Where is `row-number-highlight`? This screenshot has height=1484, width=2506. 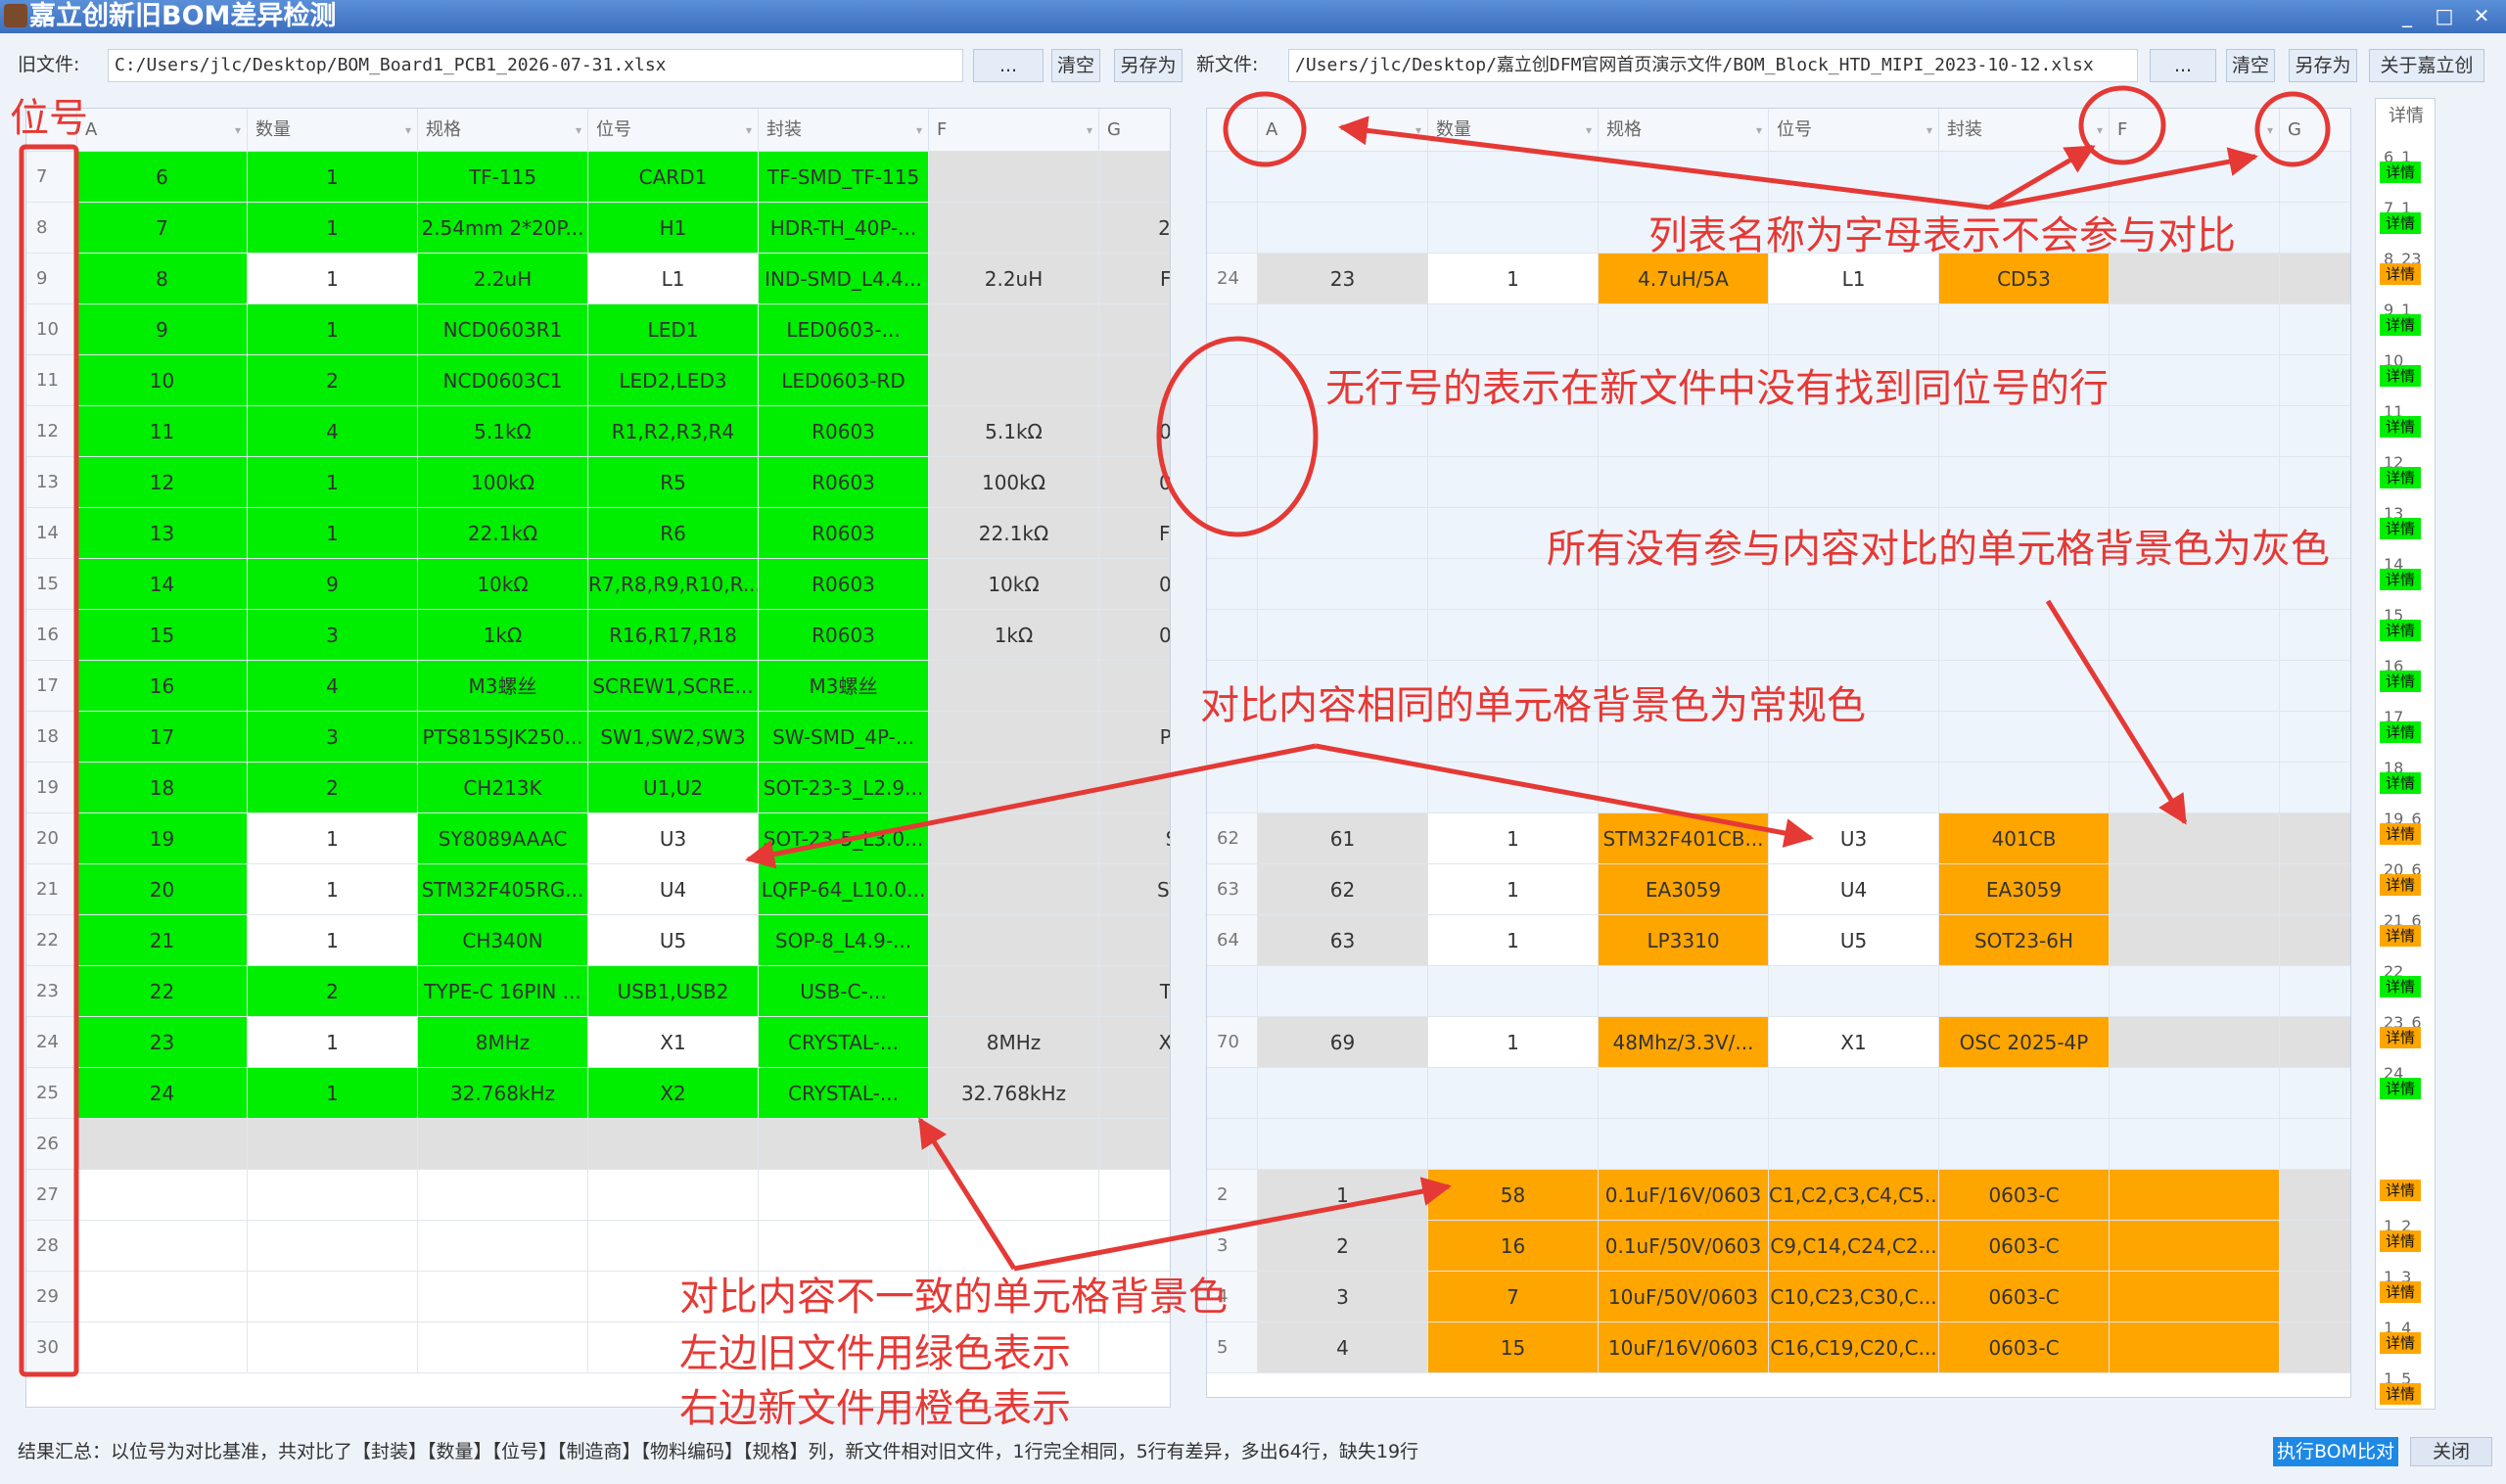
row-number-highlight is located at coordinates (49, 760).